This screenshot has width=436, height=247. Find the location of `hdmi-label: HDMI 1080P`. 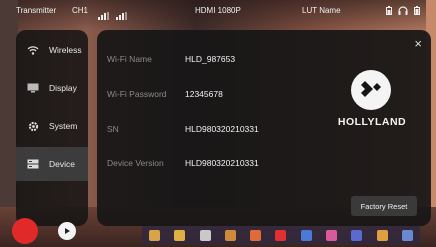

hdmi-label: HDMI 1080P is located at coordinates (218, 10).